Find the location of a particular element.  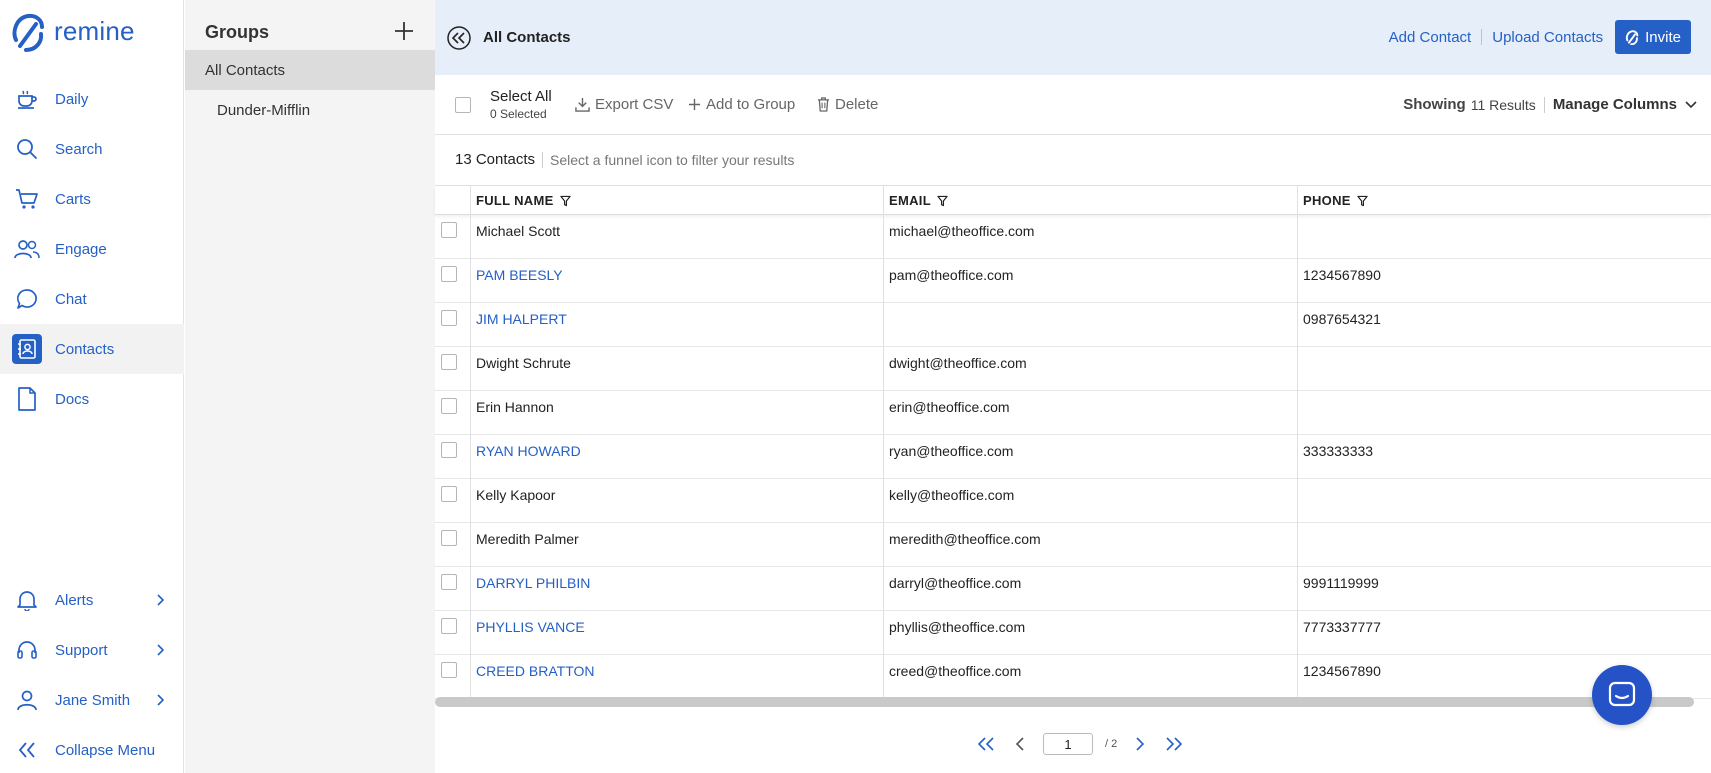

prev-page-button is located at coordinates (1020, 744).